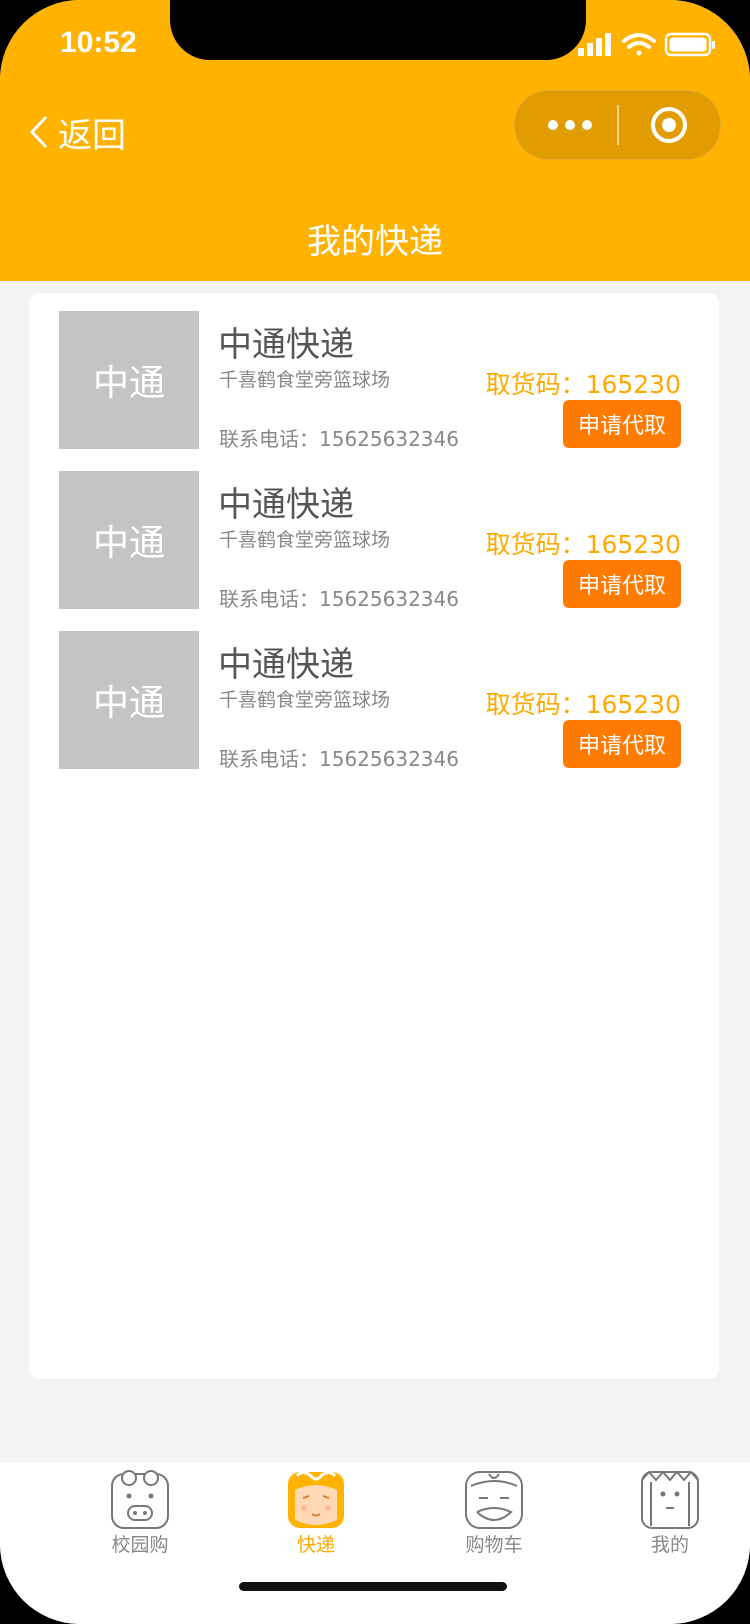 This screenshot has width=750, height=1624. I want to click on signal-icon, so click(594, 44).